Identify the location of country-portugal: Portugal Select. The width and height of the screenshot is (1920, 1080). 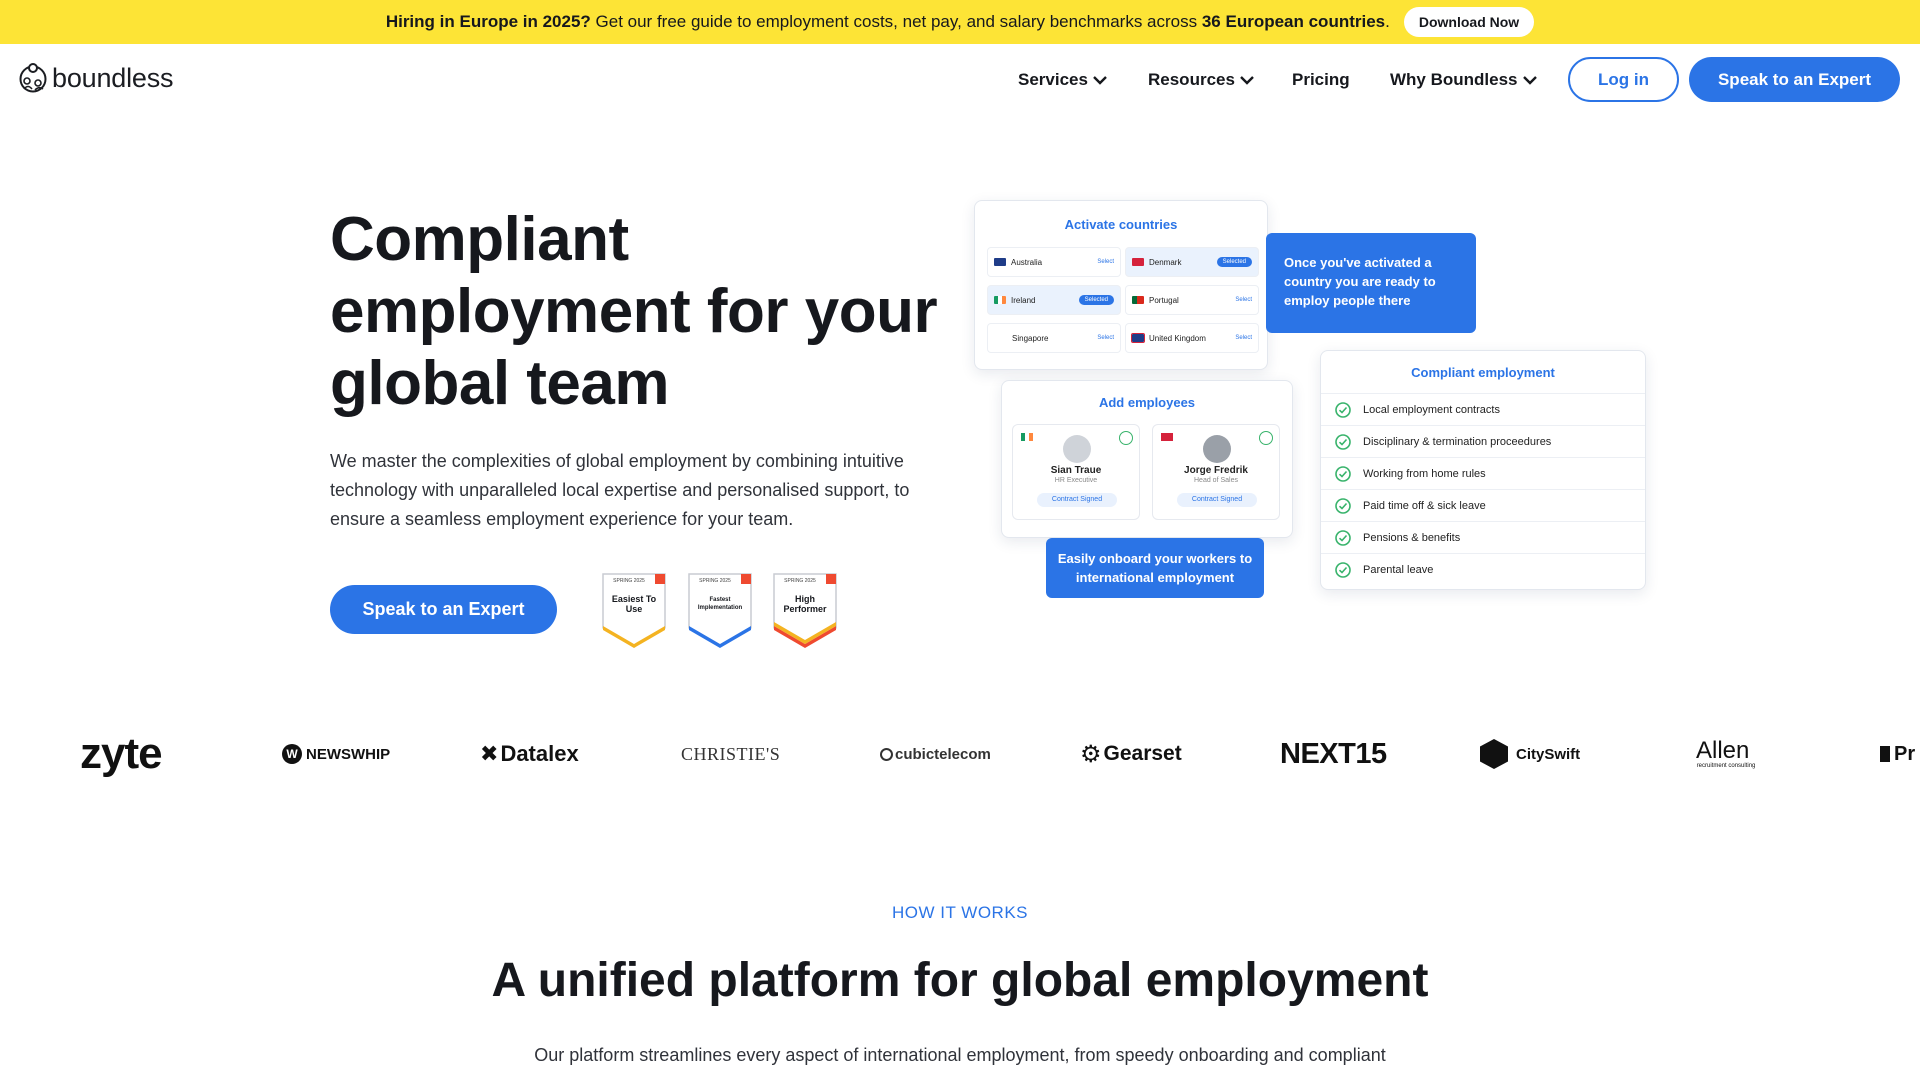
(1192, 300).